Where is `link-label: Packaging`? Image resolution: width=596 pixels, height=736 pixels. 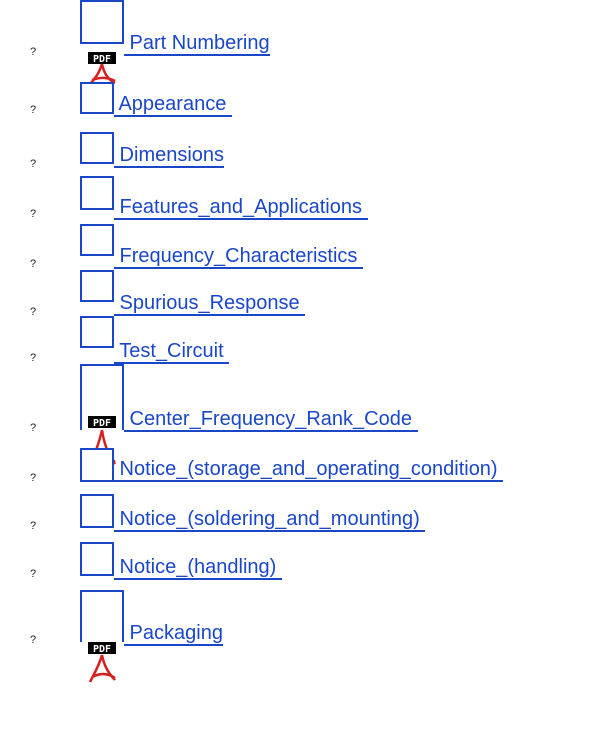 link-label: Packaging is located at coordinates (173, 634).